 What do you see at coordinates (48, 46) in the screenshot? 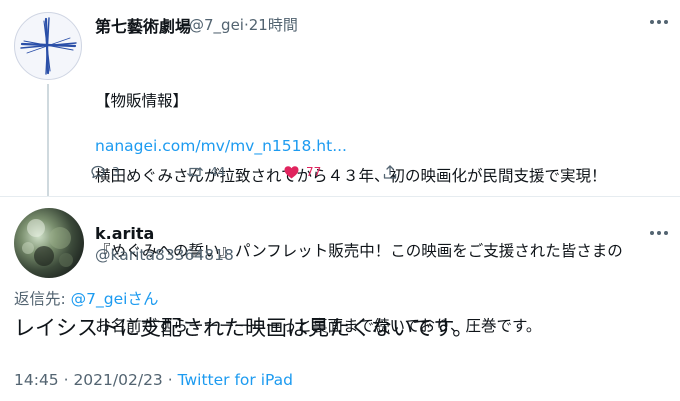
I see `author-avatar` at bounding box center [48, 46].